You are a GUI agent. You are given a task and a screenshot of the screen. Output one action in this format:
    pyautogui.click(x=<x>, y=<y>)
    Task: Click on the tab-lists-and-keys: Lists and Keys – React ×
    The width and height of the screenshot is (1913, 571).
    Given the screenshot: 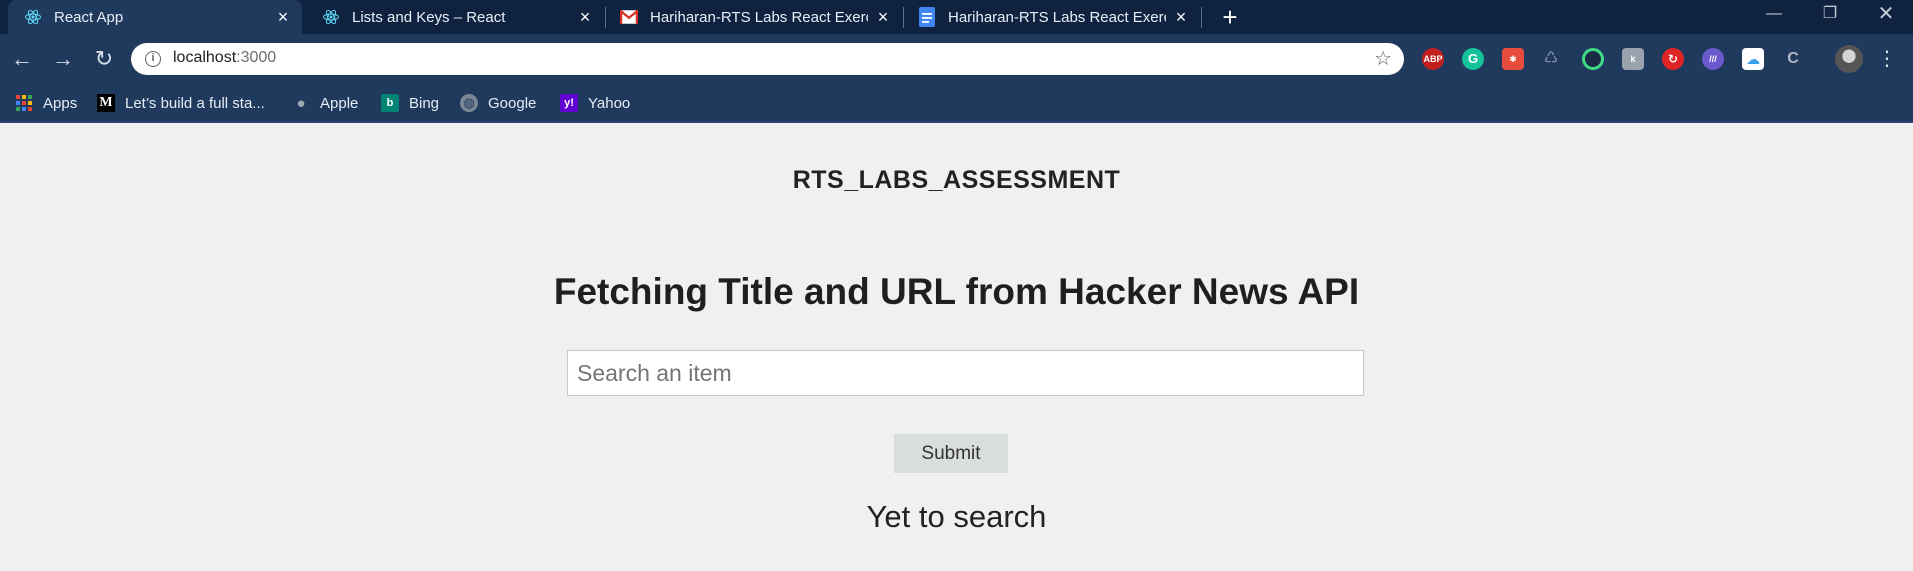 What is the action you would take?
    pyautogui.click(x=455, y=17)
    